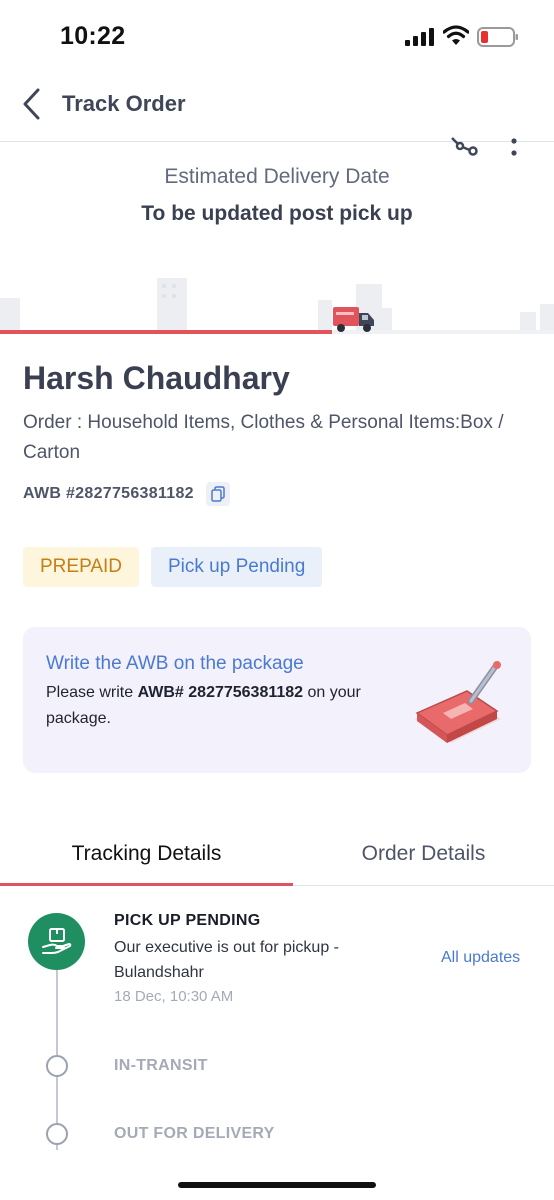 The width and height of the screenshot is (554, 1200). I want to click on awb-row: AWB #2827756381182, so click(126, 494).